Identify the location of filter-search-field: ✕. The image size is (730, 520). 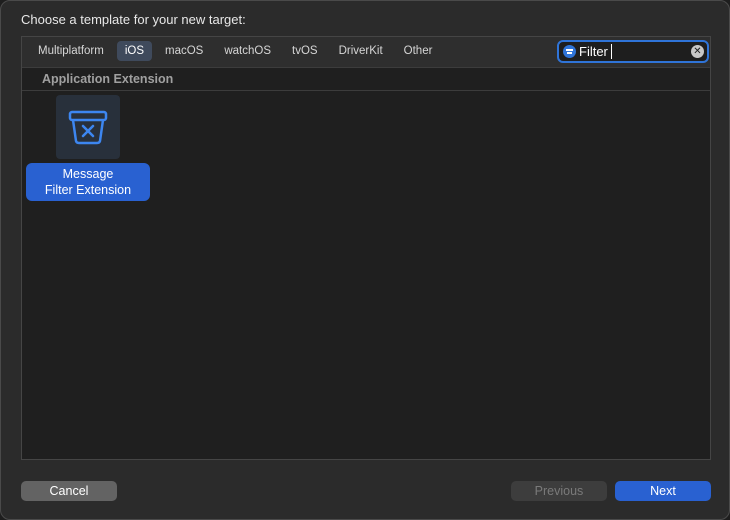
(633, 51).